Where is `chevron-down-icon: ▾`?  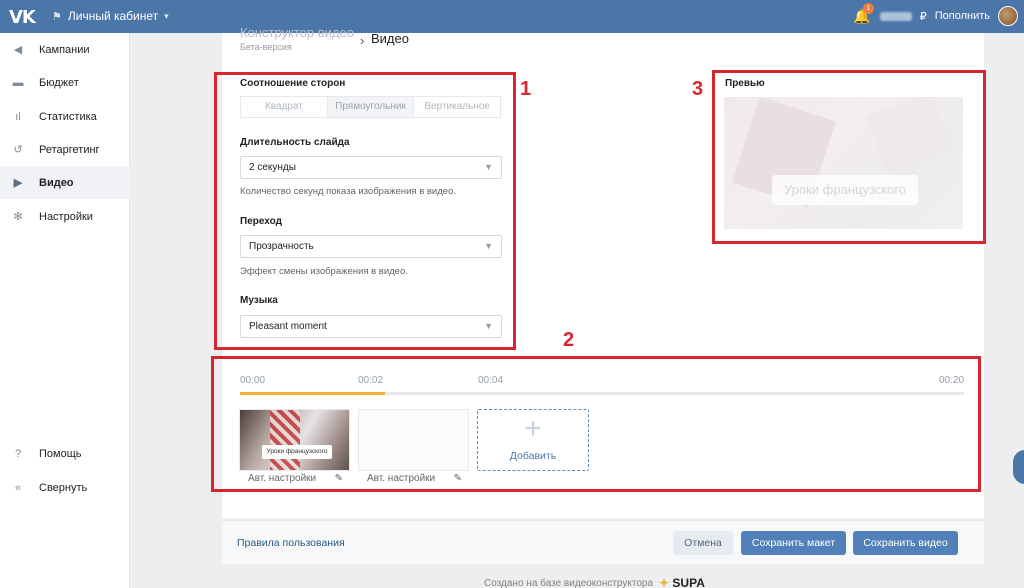 chevron-down-icon: ▾ is located at coordinates (166, 15).